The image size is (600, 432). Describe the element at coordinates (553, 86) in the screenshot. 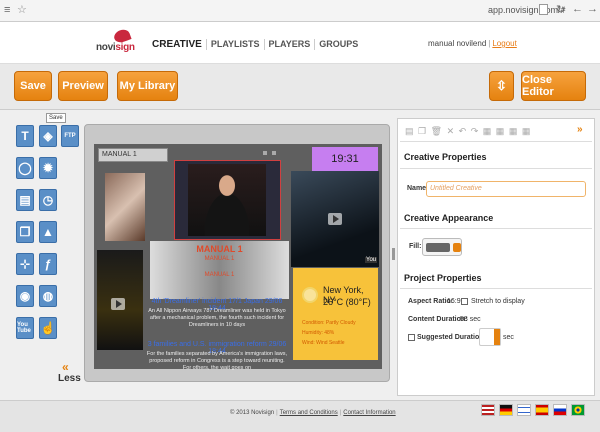

I see `close-editor-button: Close Editor` at that location.